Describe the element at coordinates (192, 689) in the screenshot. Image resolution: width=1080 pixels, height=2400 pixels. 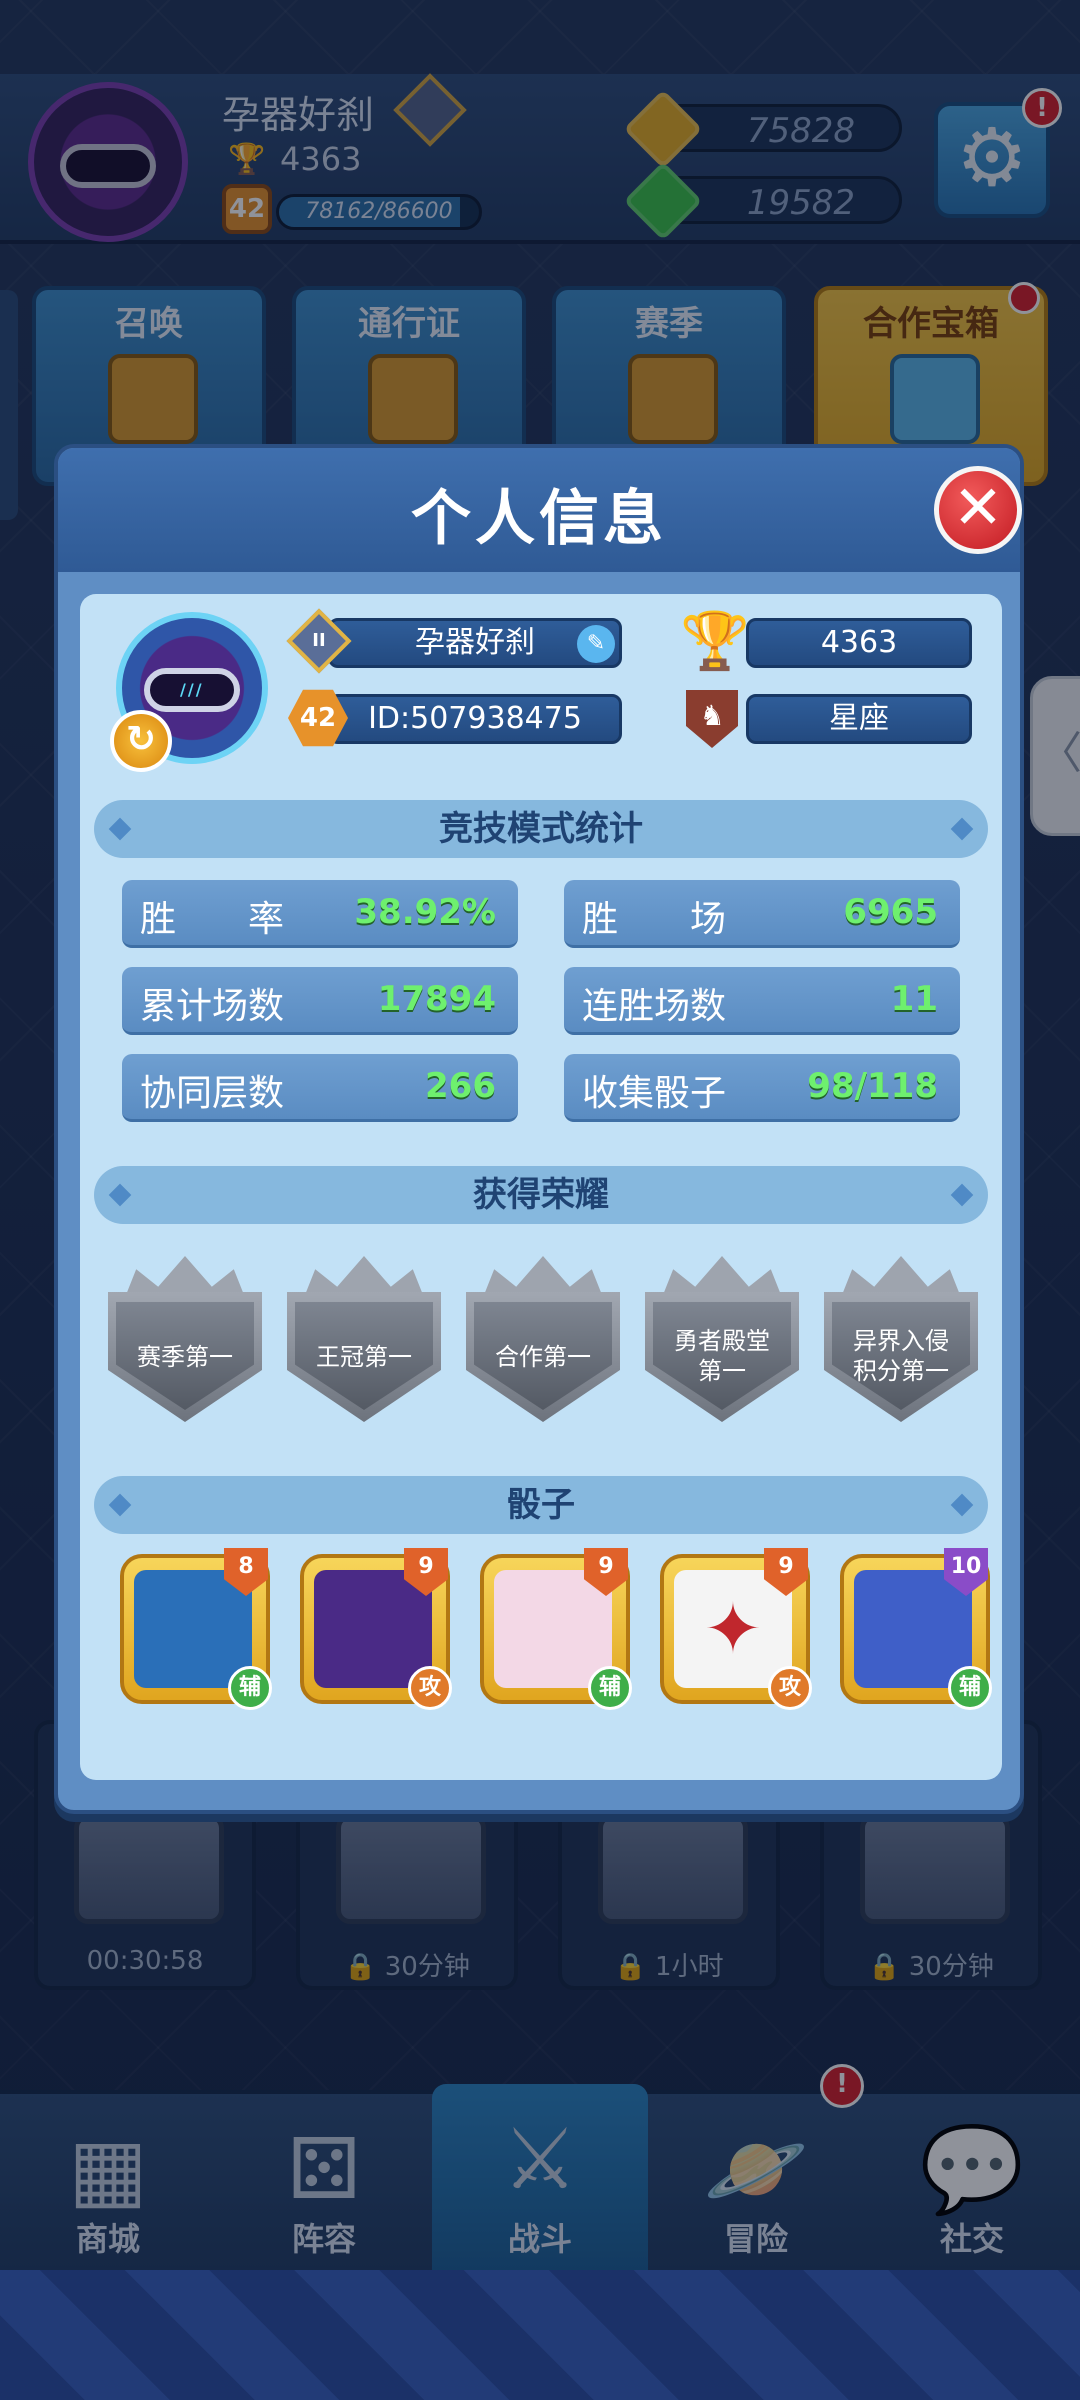
I see `visor-stripes: ///` at that location.